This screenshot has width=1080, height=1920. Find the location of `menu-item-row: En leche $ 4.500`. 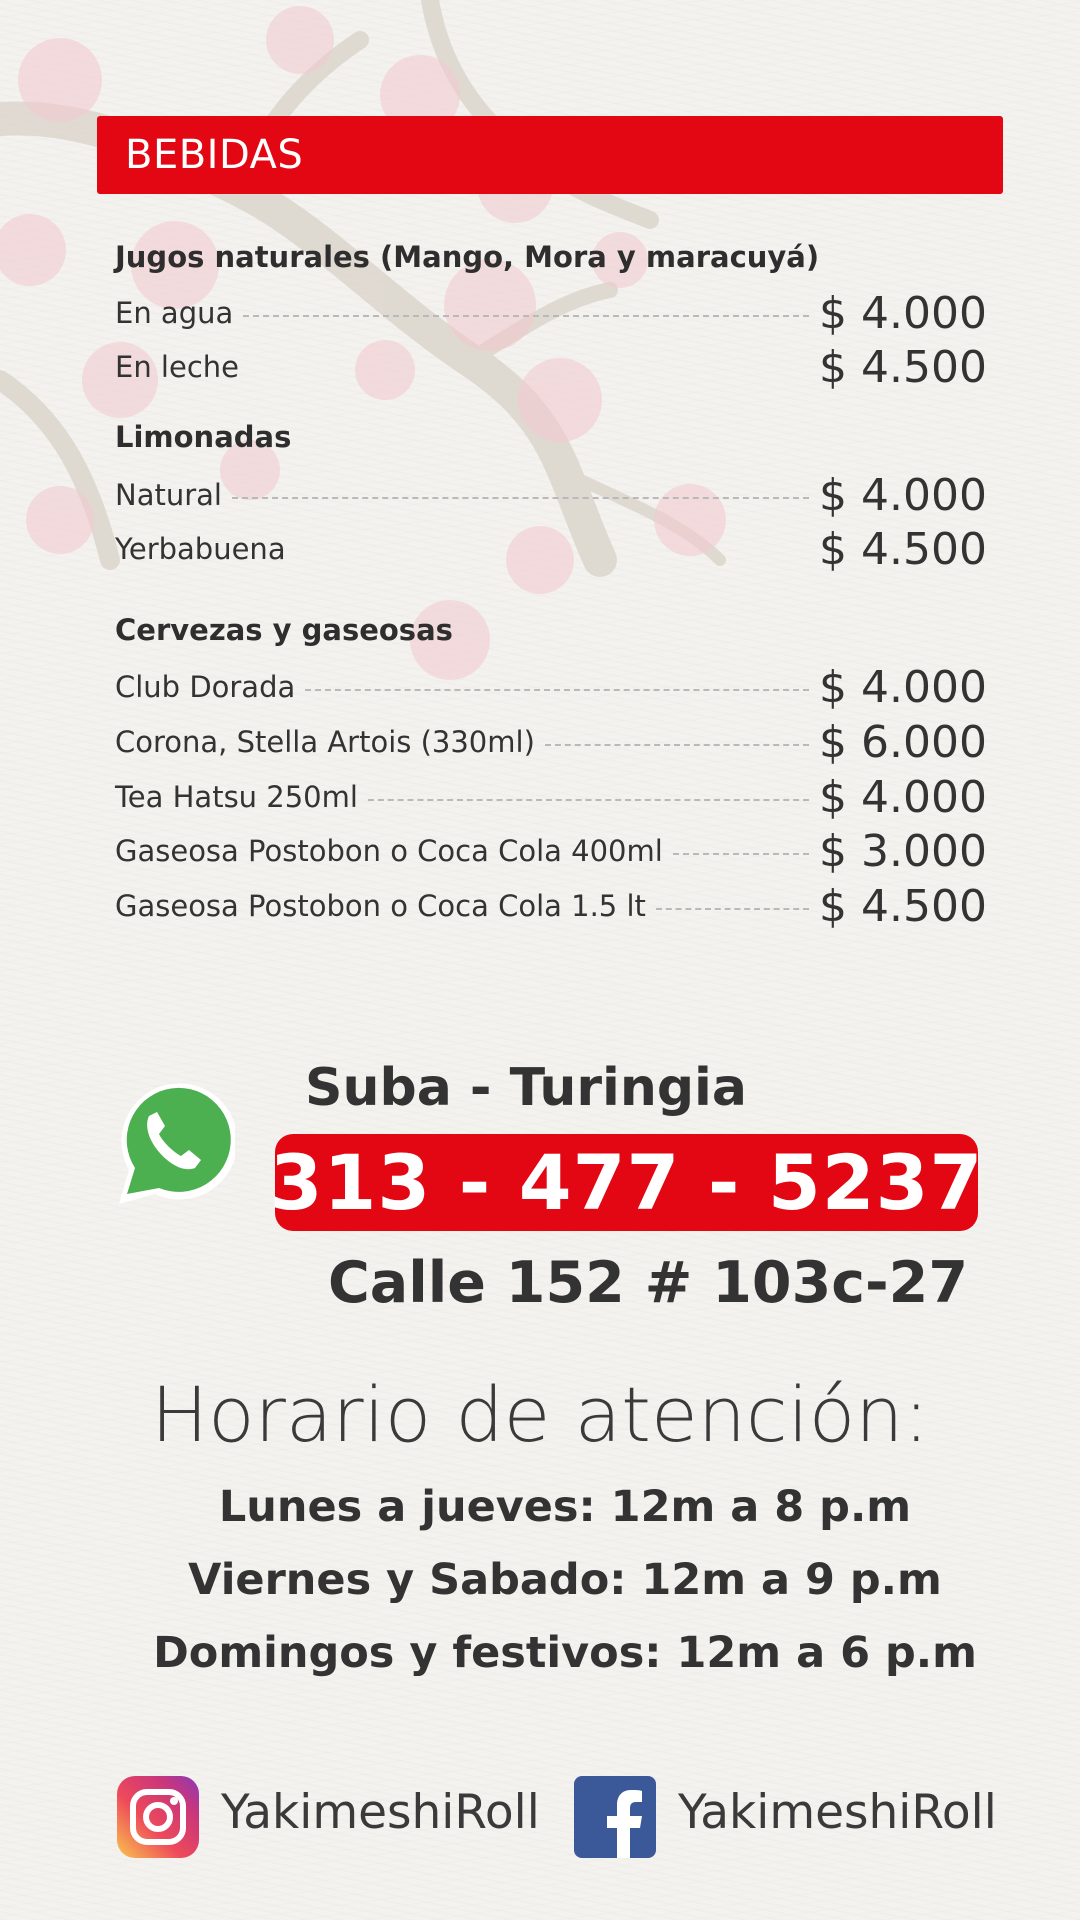

menu-item-row: En leche $ 4.500 is located at coordinates (551, 367).